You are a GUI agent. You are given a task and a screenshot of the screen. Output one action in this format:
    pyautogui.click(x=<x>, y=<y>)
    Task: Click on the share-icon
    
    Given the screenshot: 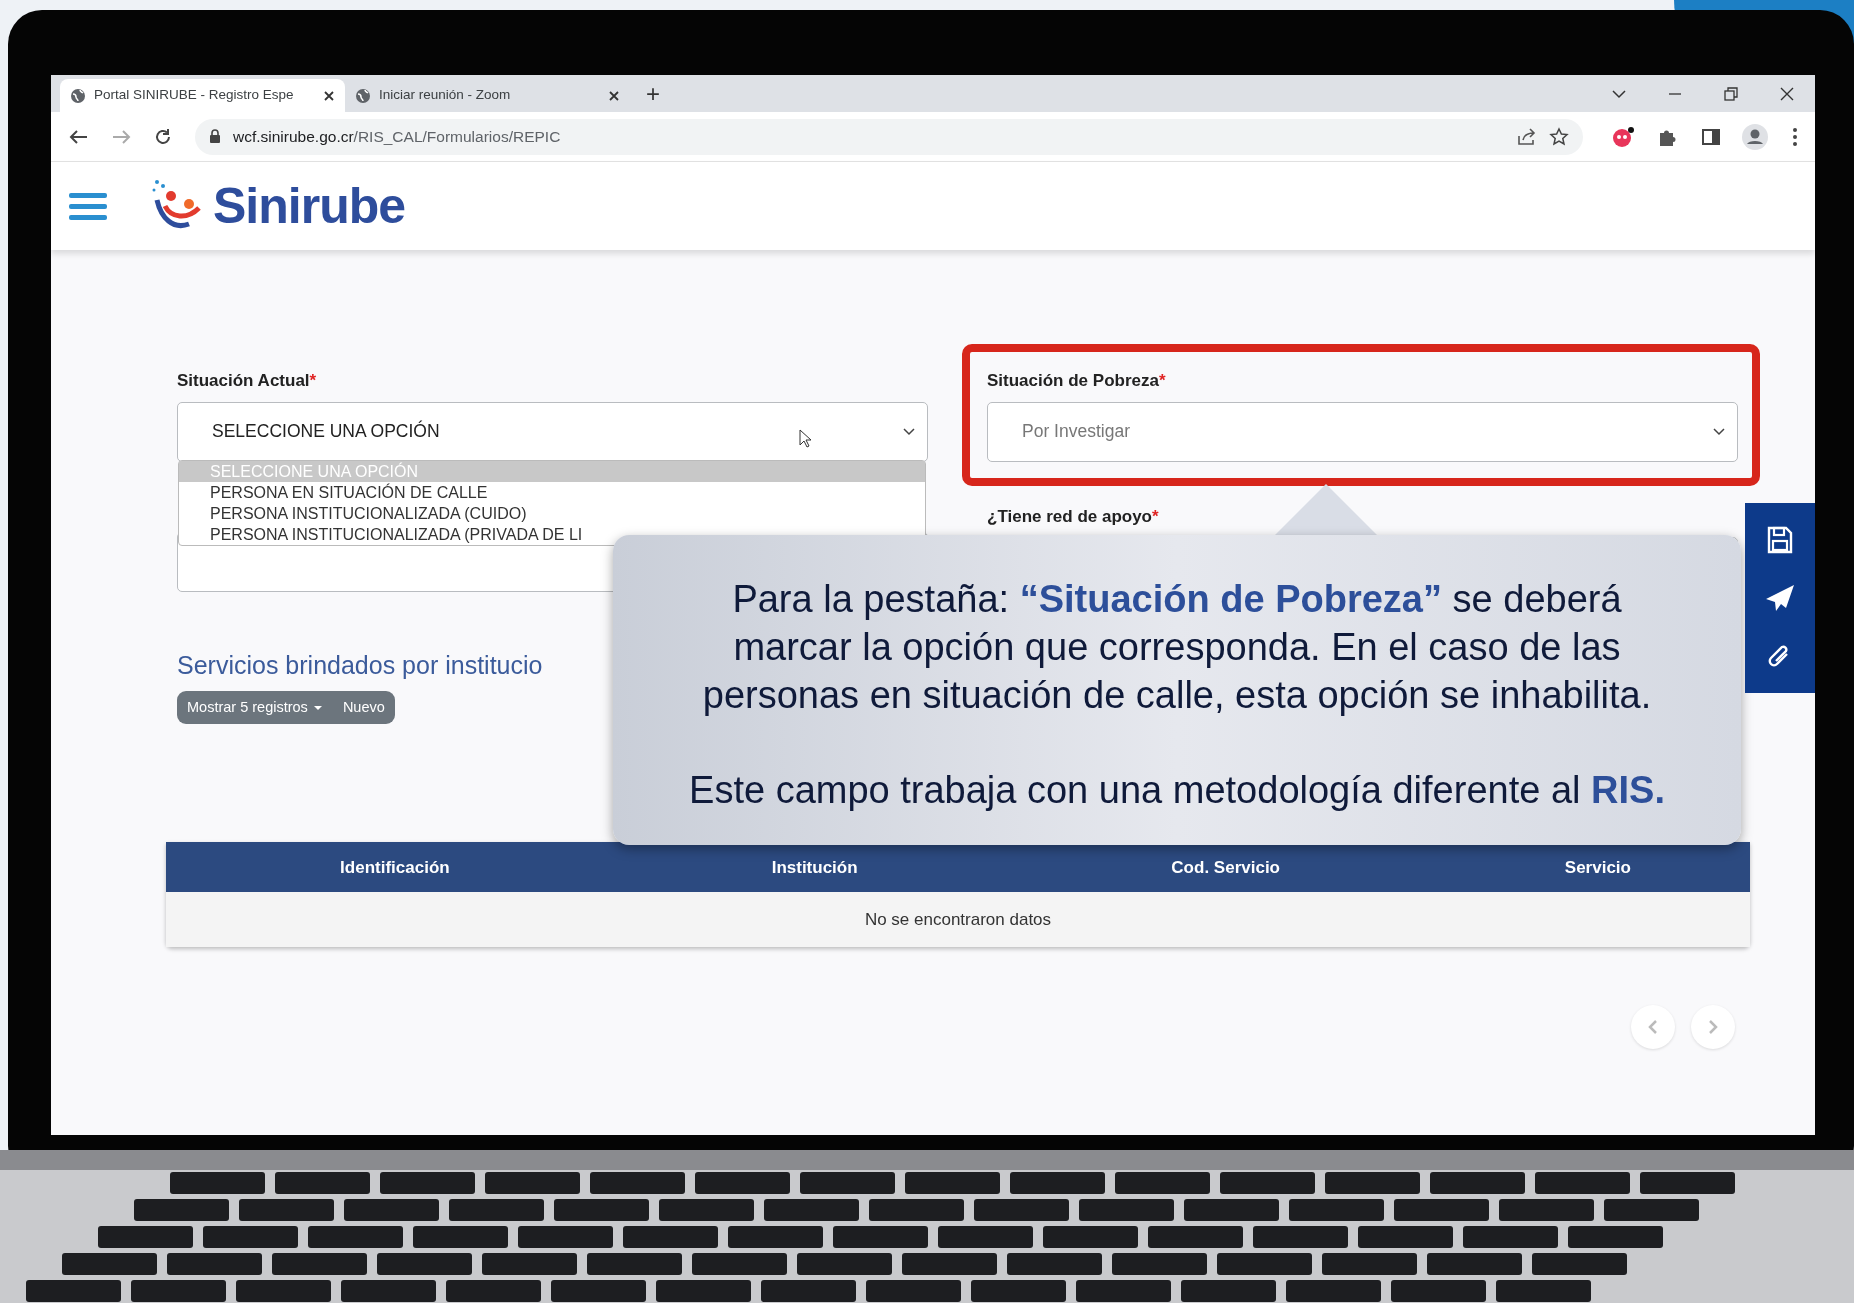 What is the action you would take?
    pyautogui.click(x=1527, y=136)
    